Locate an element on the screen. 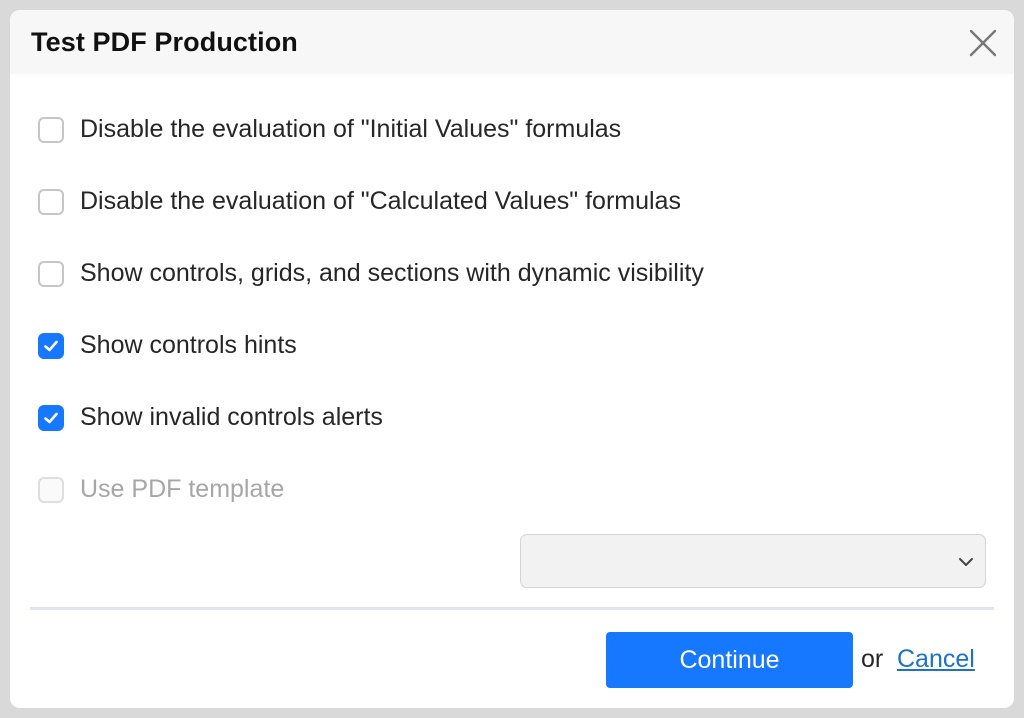 The image size is (1024, 718). option-show-invalid-alerts: Show invalid controls alerts is located at coordinates (512, 438).